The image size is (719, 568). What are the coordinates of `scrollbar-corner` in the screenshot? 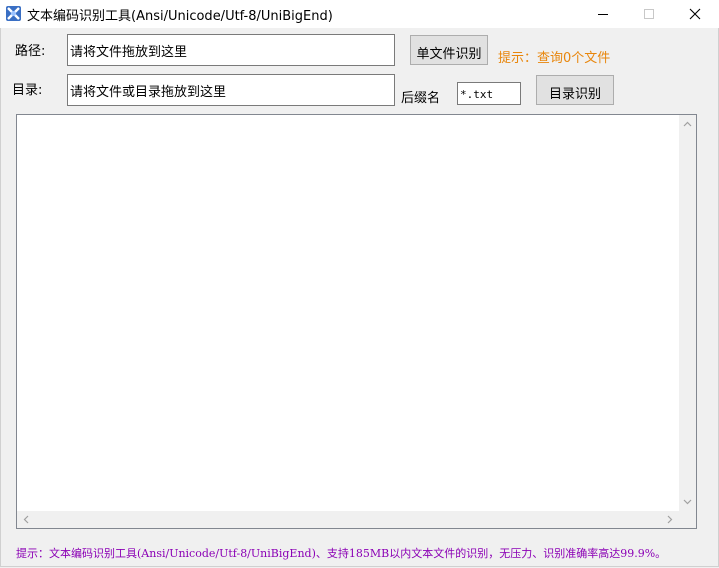 It's located at (687, 519).